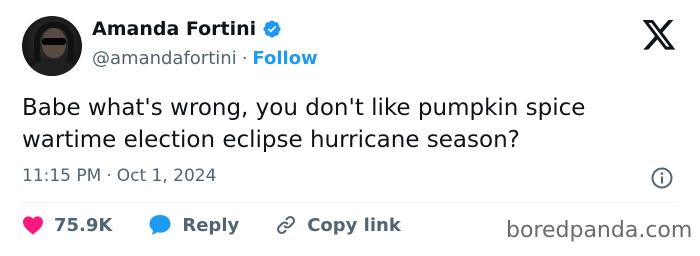  I want to click on handle-row: @amandafortini · Follow, so click(205, 58).